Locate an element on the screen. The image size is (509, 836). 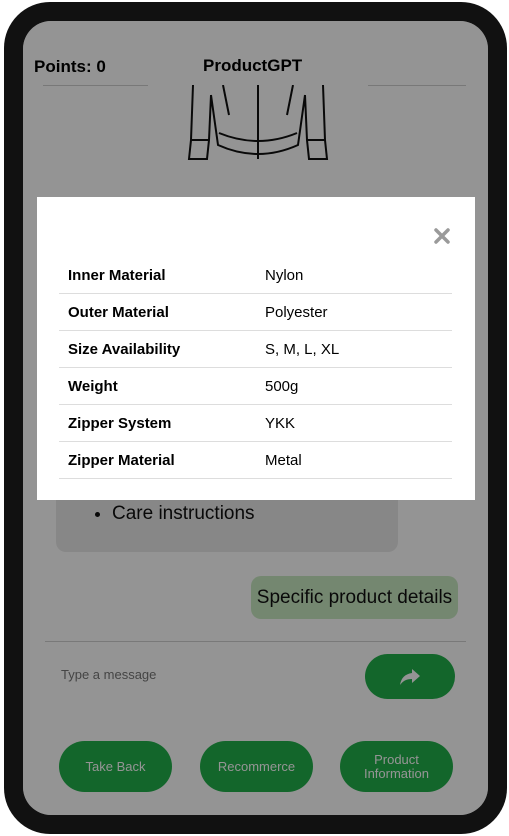
spec-value: Nylon is located at coordinates (354, 275).